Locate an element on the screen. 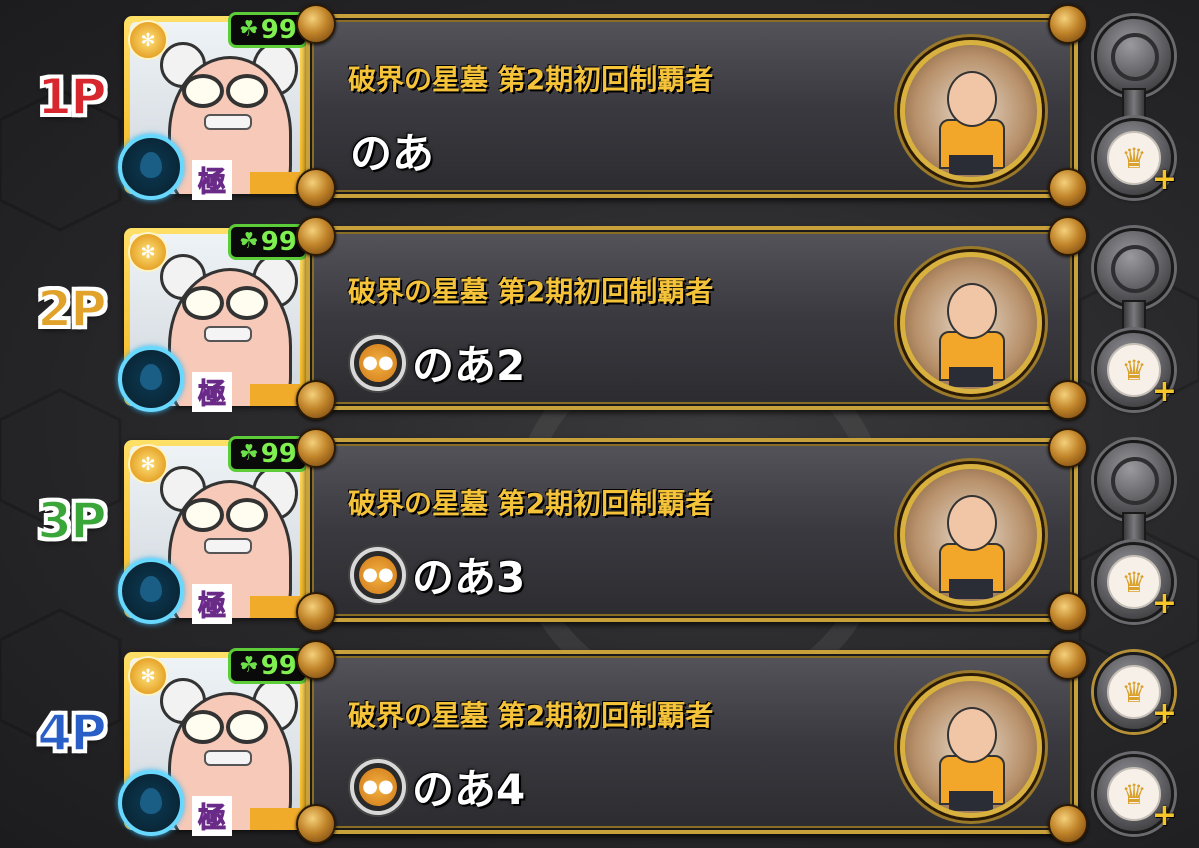 The height and width of the screenshot is (848, 1199). player-name-row: のあ is located at coordinates (392, 150).